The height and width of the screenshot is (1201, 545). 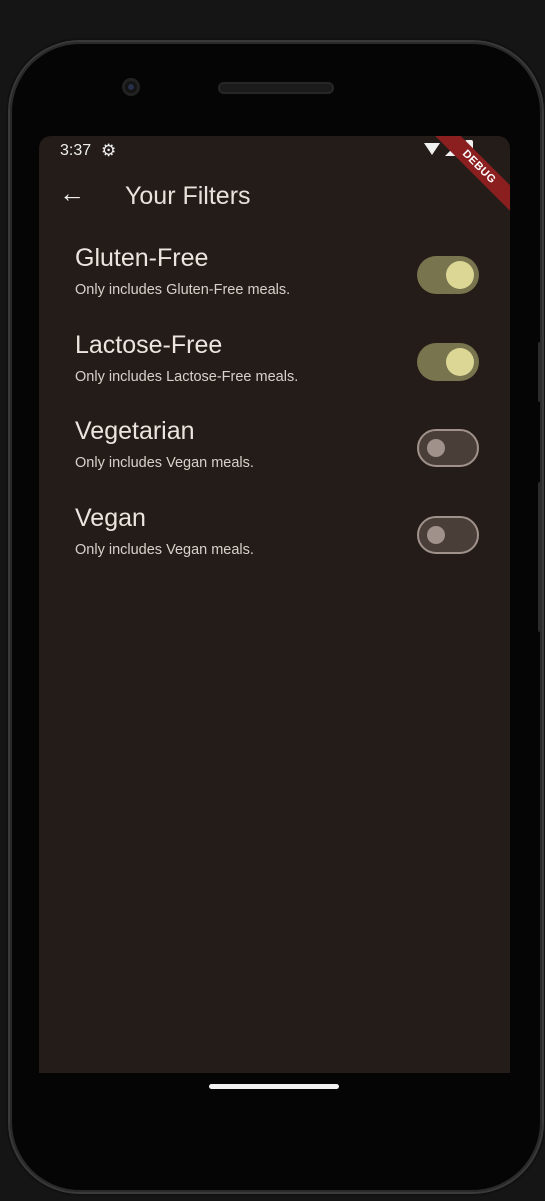 What do you see at coordinates (274, 539) in the screenshot?
I see `filter-tile-vegan: Vegan Only includes Vegan meals.` at bounding box center [274, 539].